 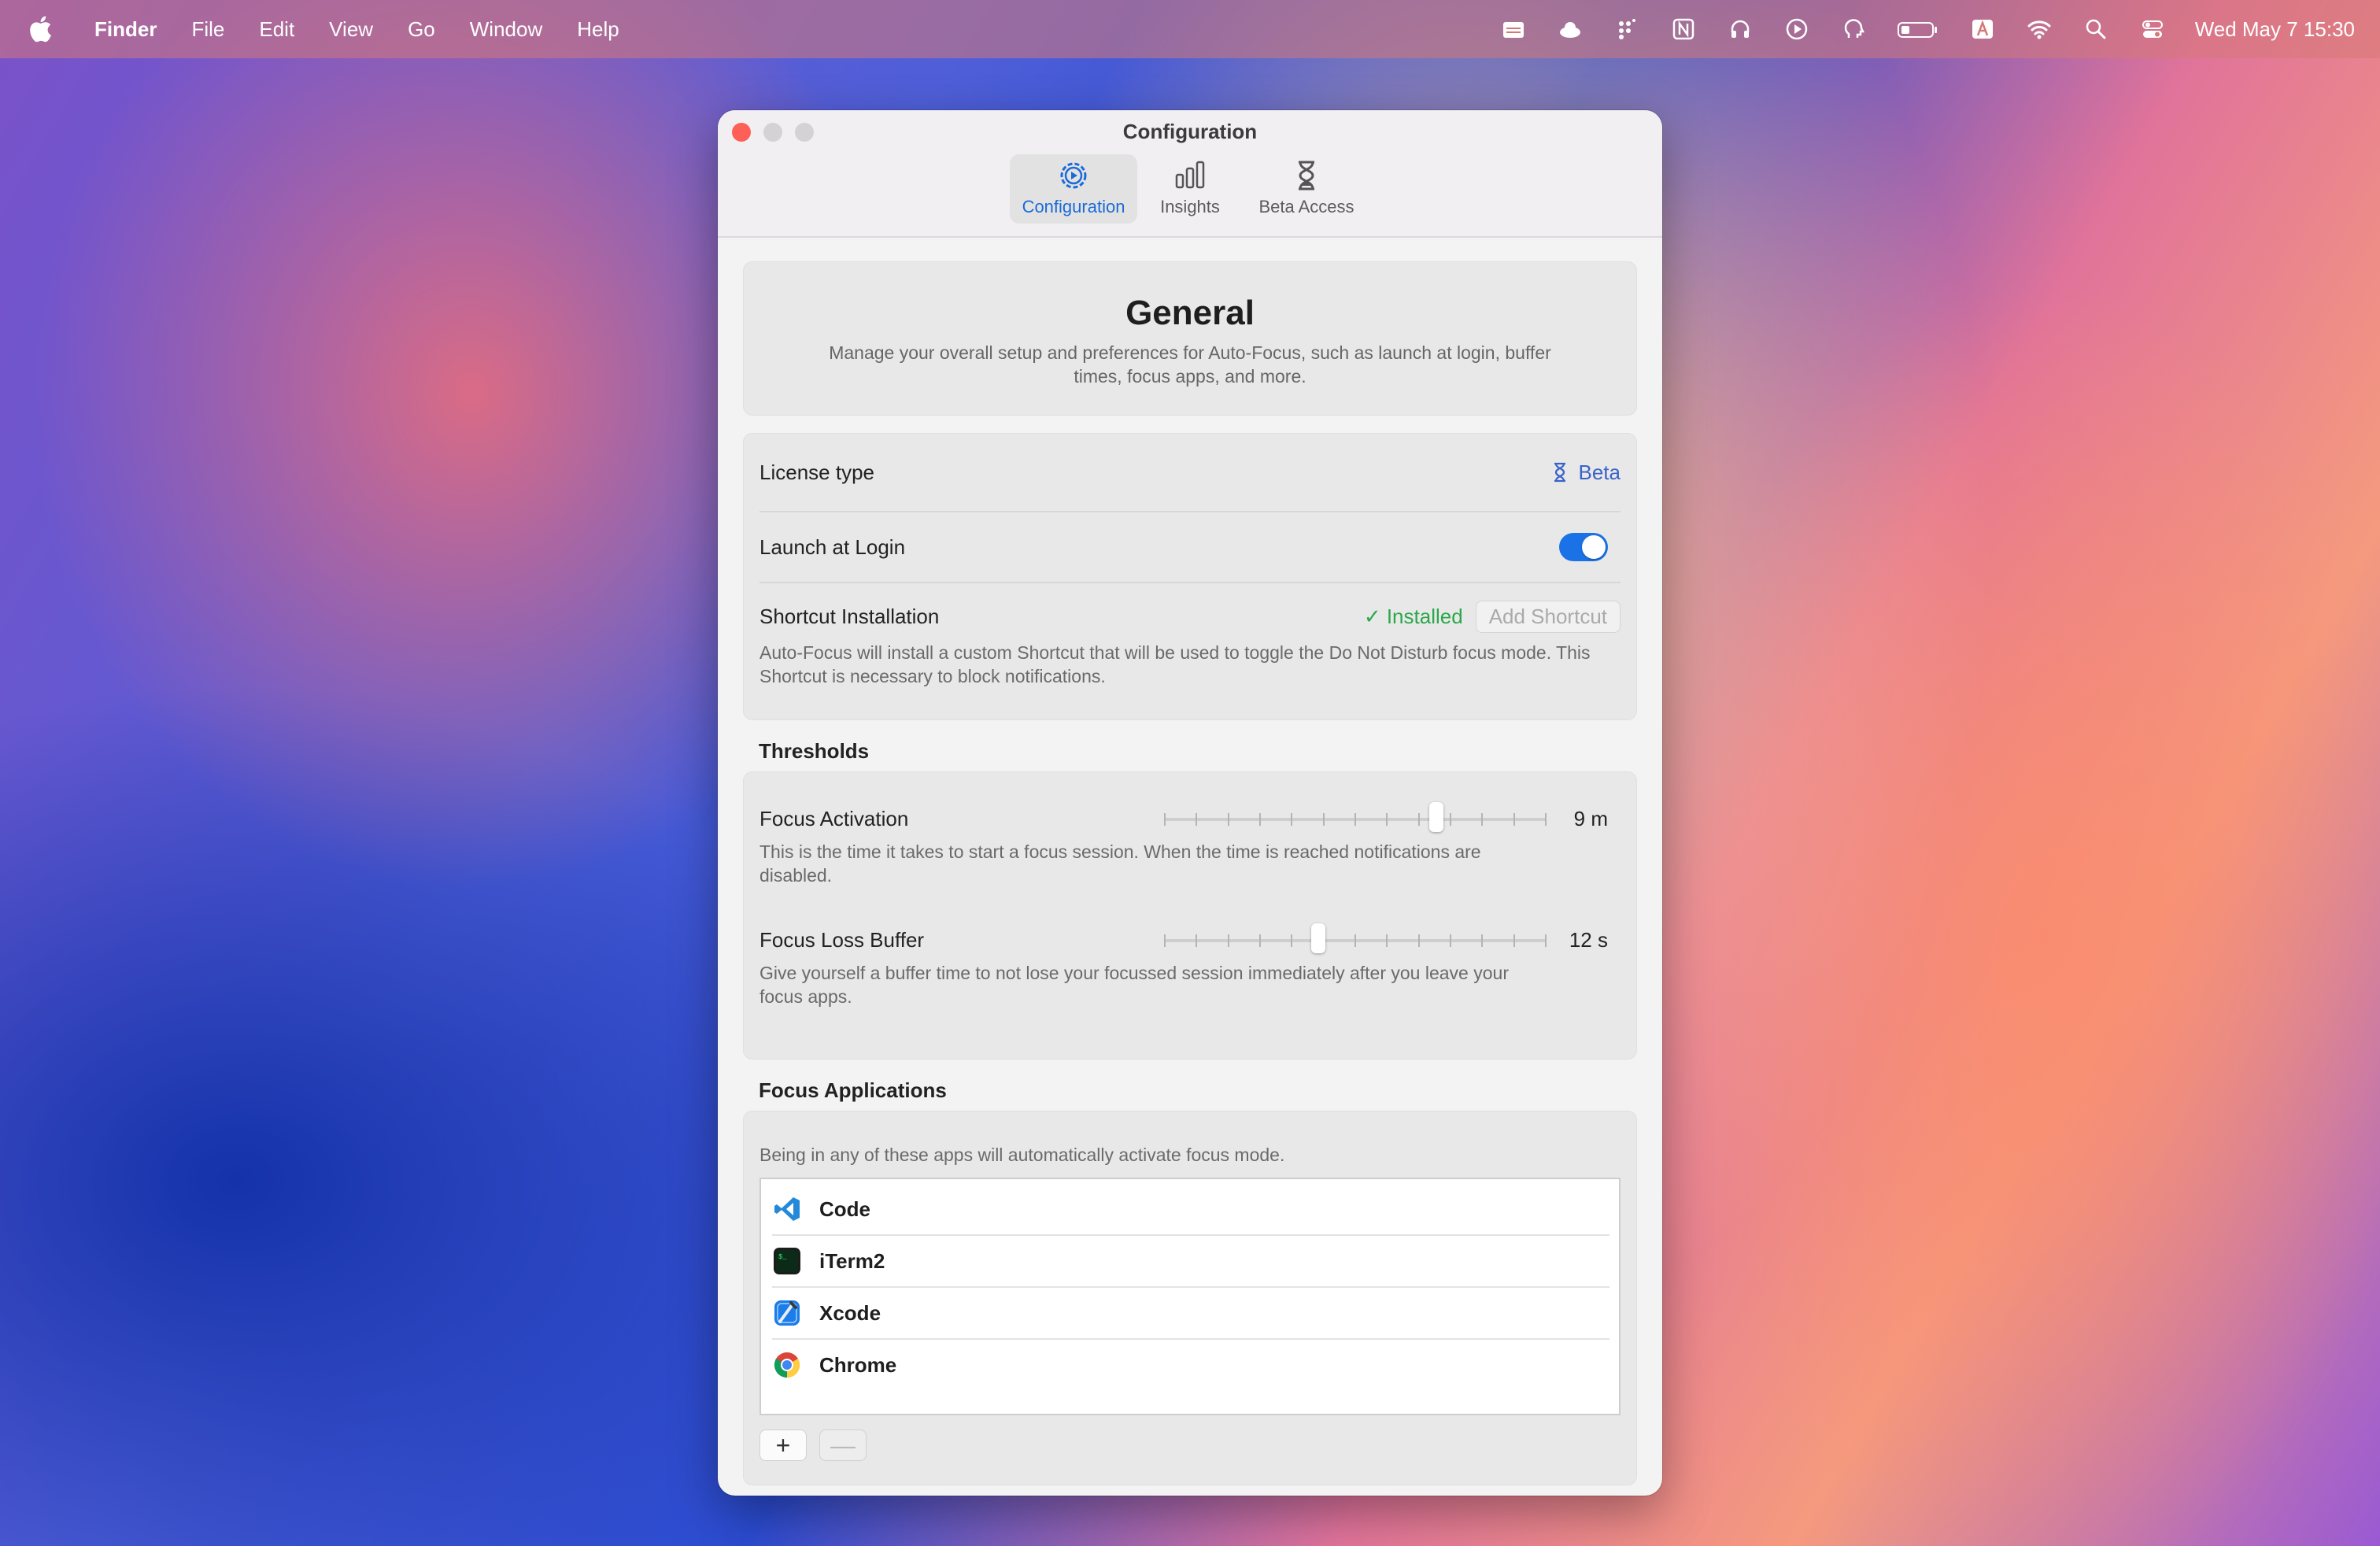 I want to click on tab-beta-access: Beta Access, so click(x=1306, y=189).